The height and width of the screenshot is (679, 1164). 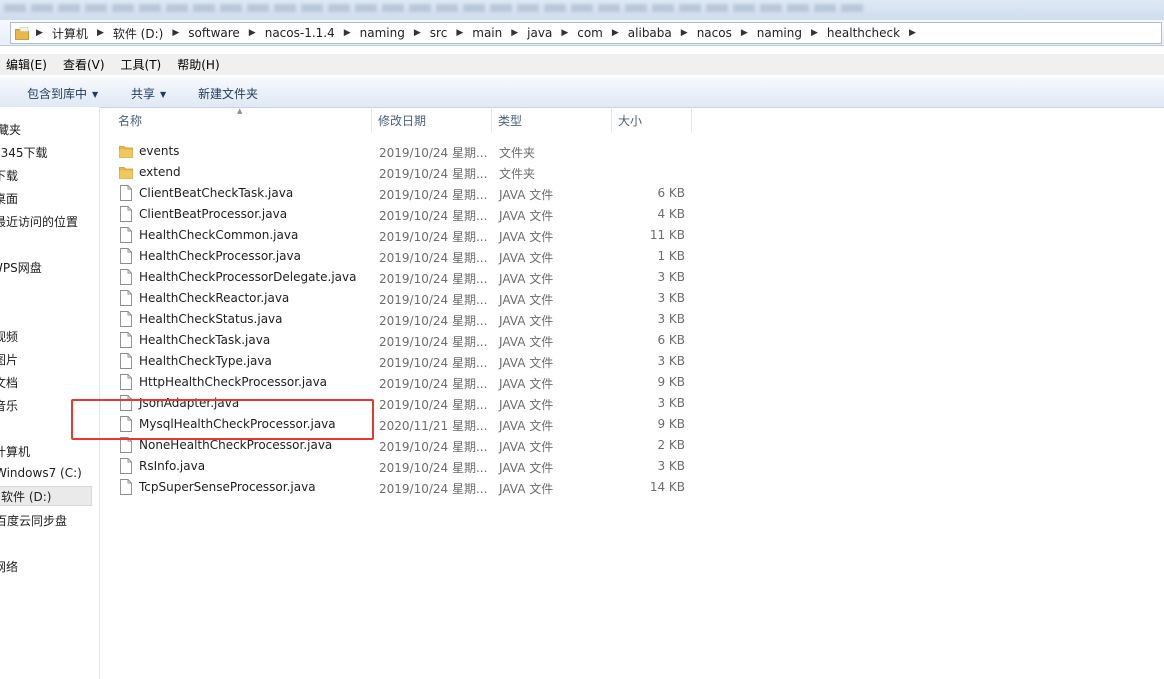 I want to click on menu-edit: 编辑(E), so click(x=26, y=64).